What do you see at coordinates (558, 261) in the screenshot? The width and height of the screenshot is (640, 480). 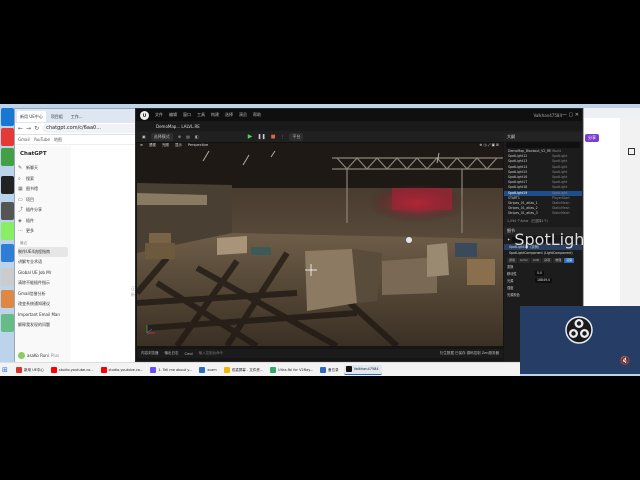 I see `details-tab: 物理` at bounding box center [558, 261].